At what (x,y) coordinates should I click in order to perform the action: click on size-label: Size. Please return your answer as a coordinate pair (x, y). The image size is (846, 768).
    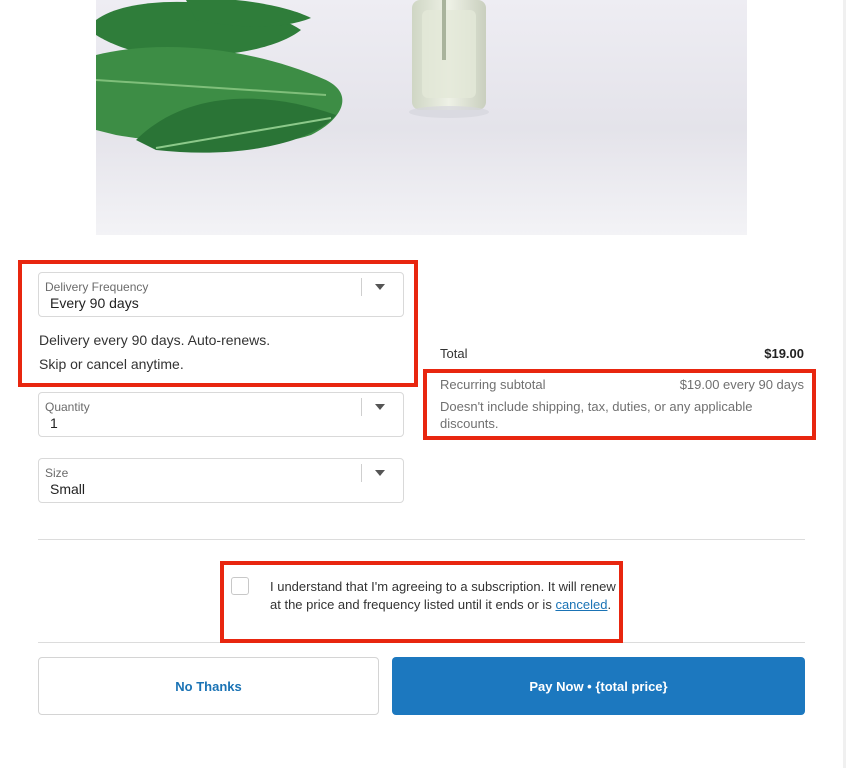
    Looking at the image, I should click on (57, 473).